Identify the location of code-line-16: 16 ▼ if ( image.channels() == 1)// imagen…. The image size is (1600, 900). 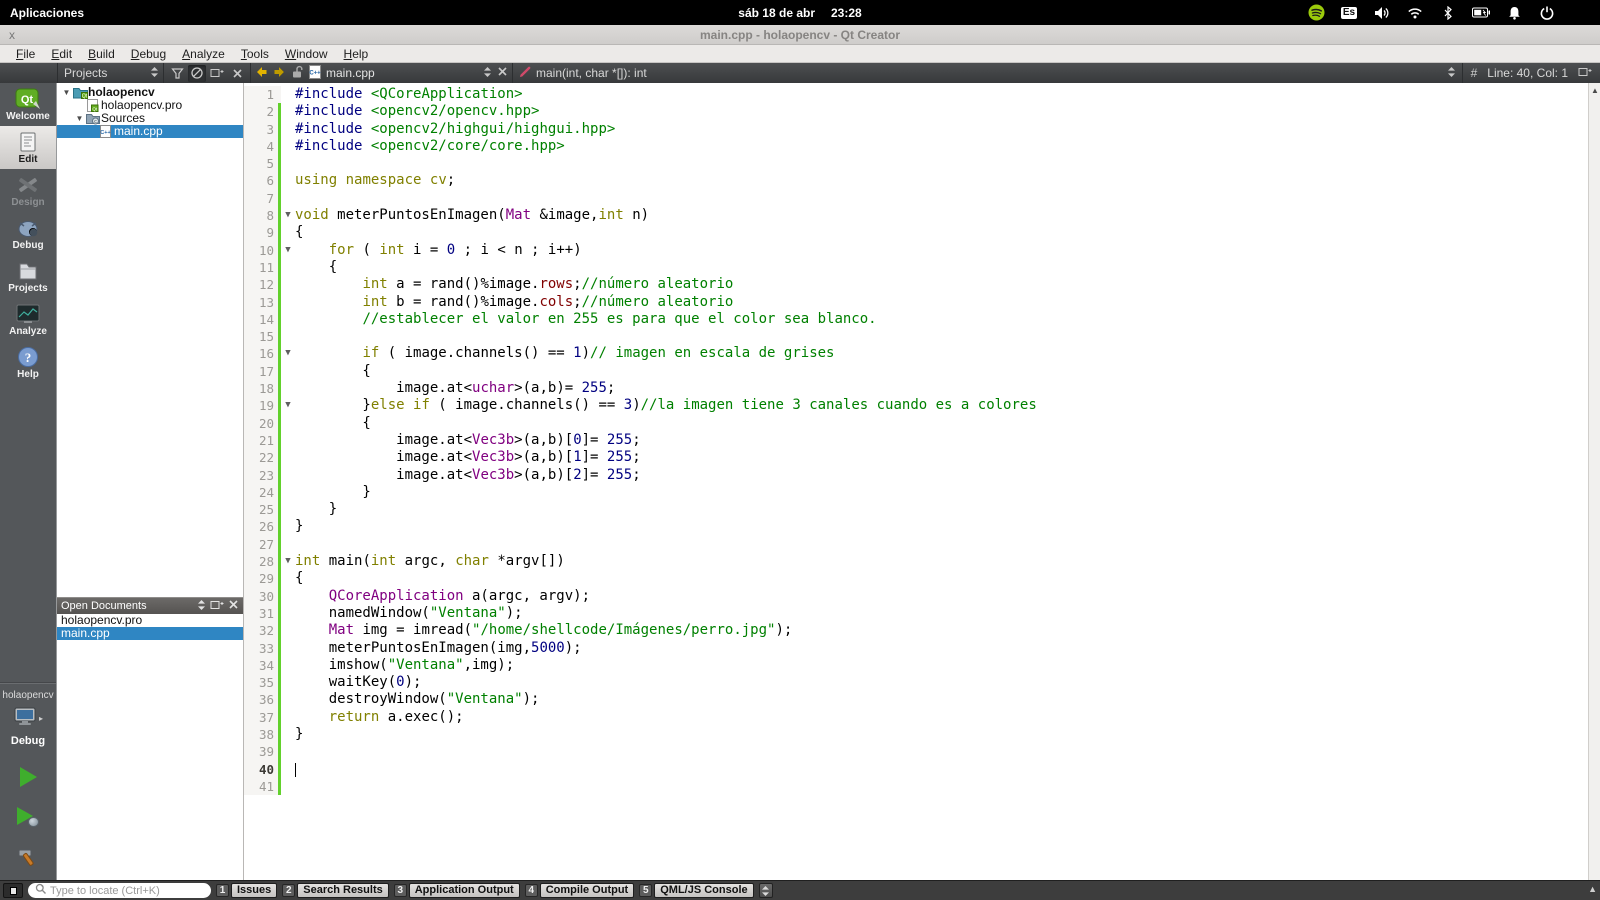
(916, 354).